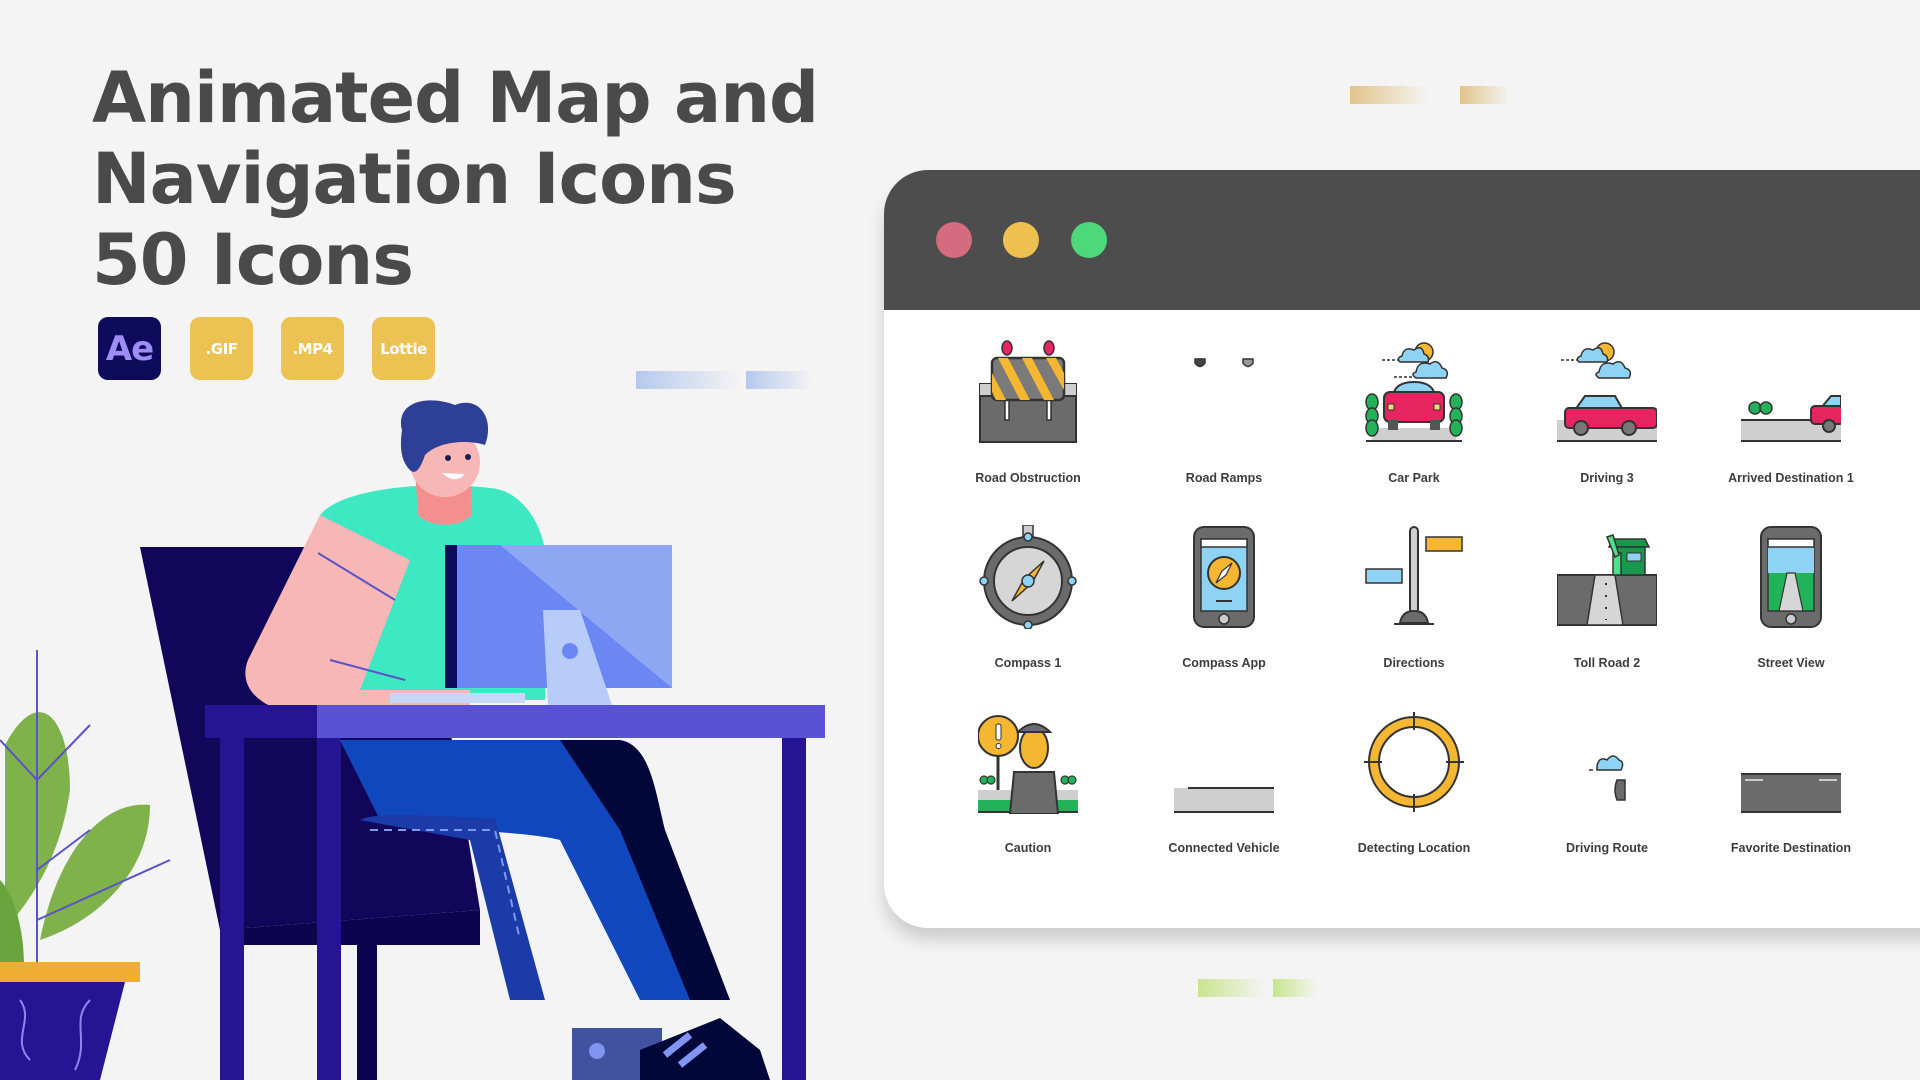 The image size is (1920, 1080). I want to click on icon-card-favorite-destination: Favorite Destination, so click(1791, 795).